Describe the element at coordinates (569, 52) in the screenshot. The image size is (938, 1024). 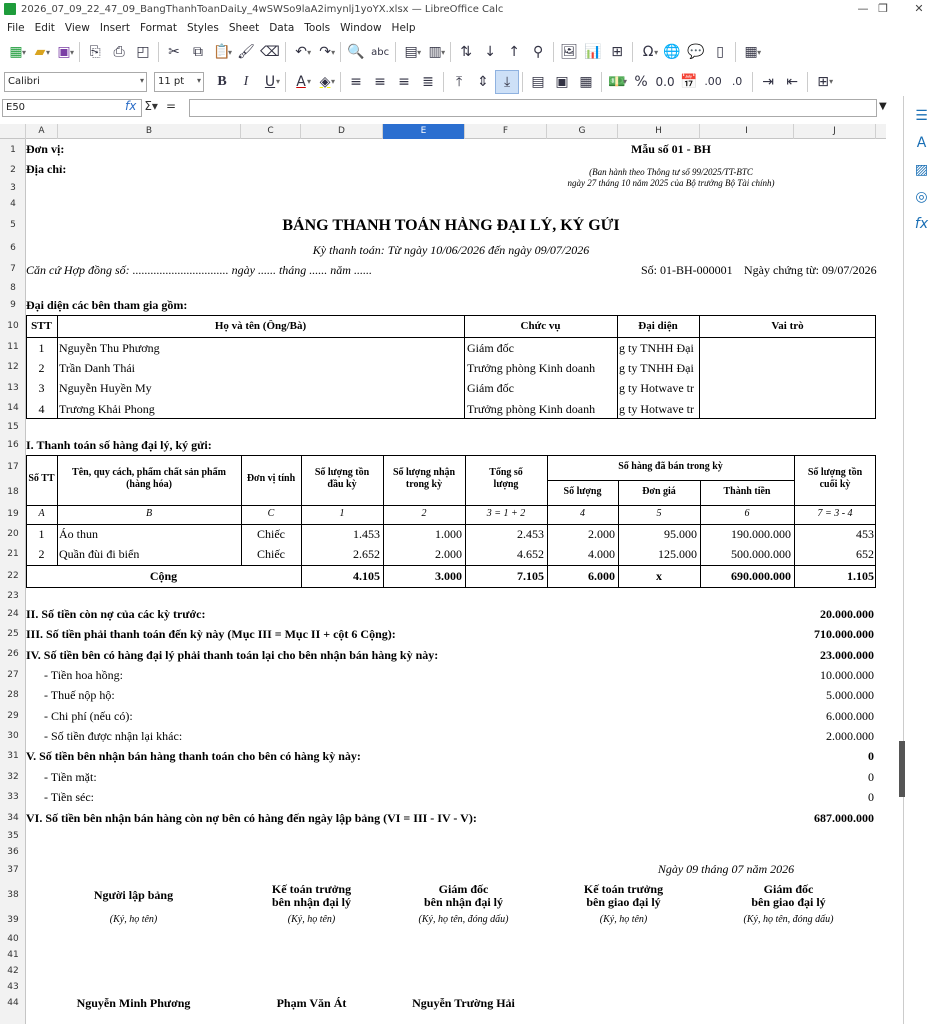
I see `insert-image-icon: 🖼` at that location.